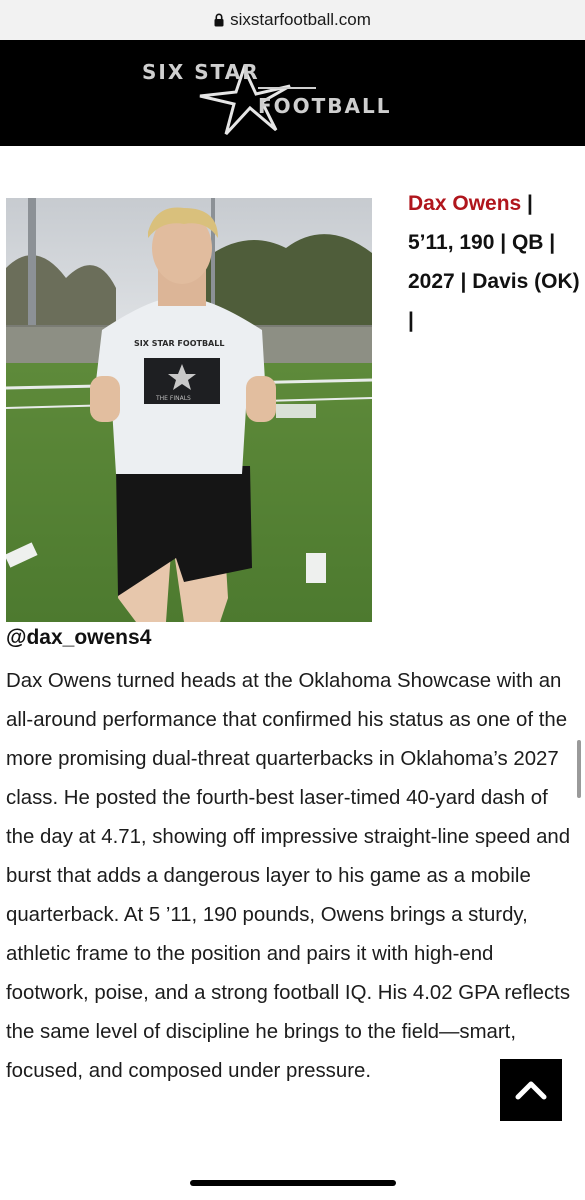 The width and height of the screenshot is (585, 1200). I want to click on logo-text-bottom: FOOTBALL, so click(325, 106).